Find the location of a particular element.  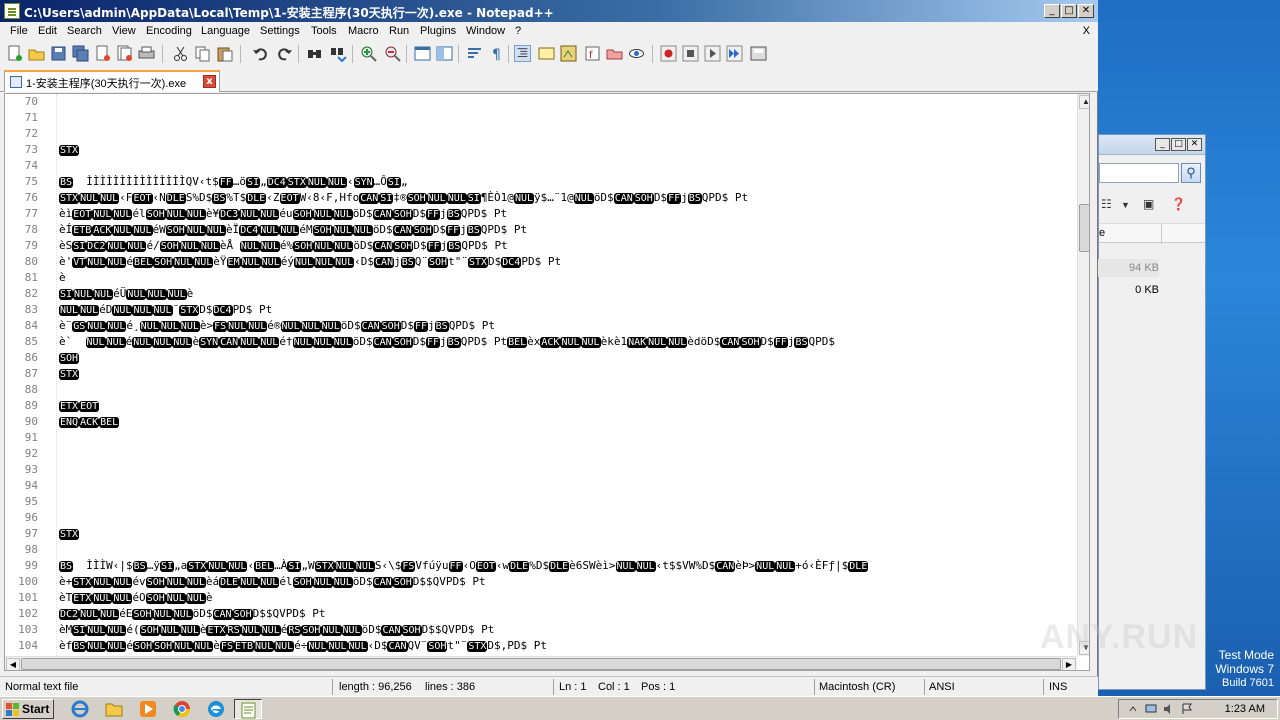

menu-view: View is located at coordinates (124, 31).